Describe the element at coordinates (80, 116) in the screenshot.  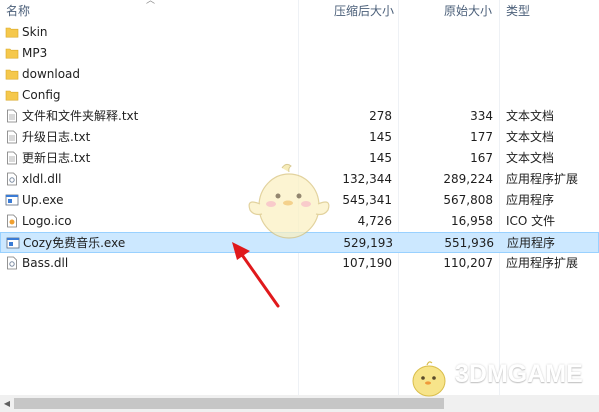
I see `file-name: 文件和文件夹解释.txt` at that location.